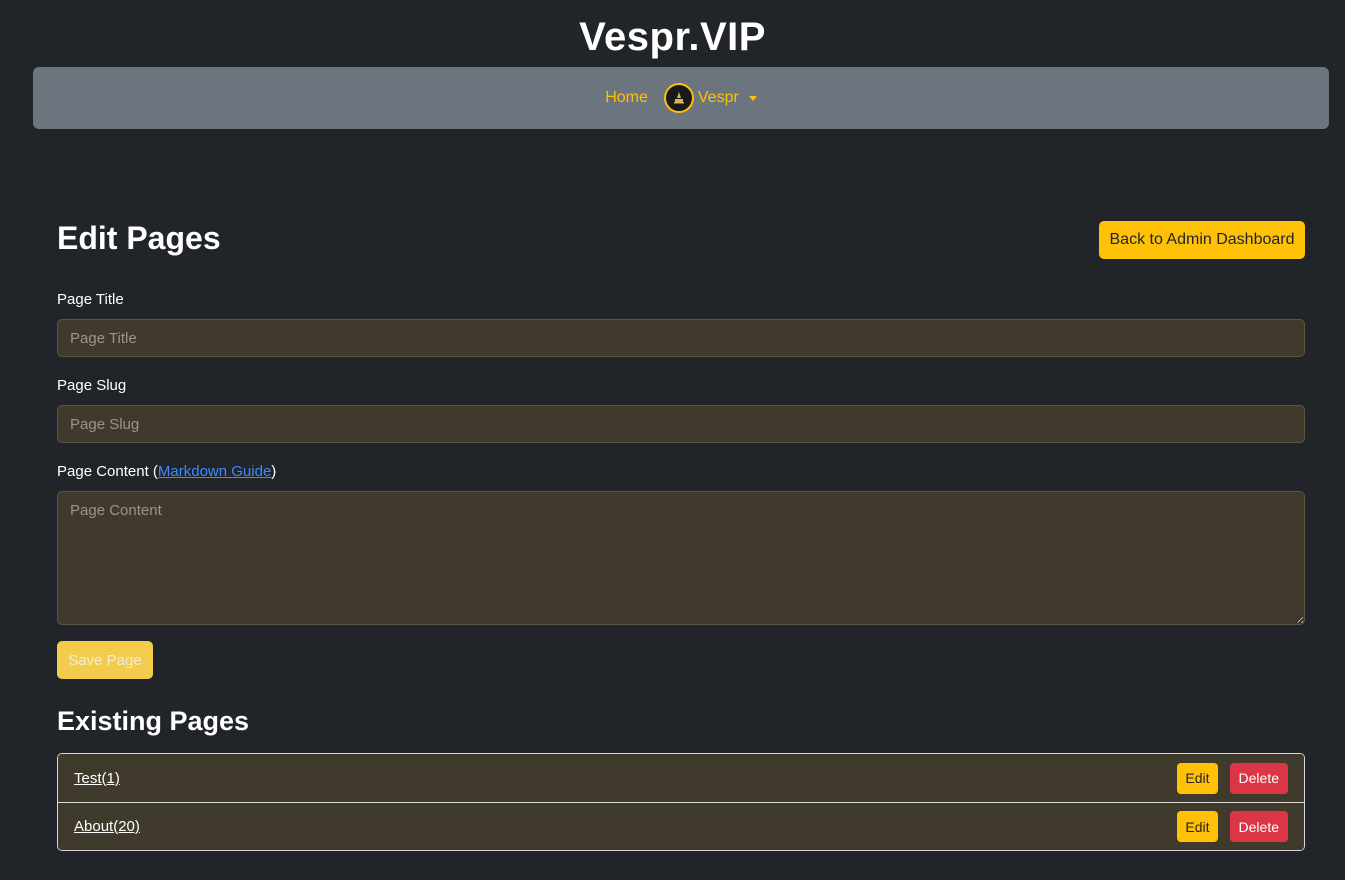 The height and width of the screenshot is (880, 1345). What do you see at coordinates (214, 471) in the screenshot?
I see `markdown-guide-link: Markdown Guide` at bounding box center [214, 471].